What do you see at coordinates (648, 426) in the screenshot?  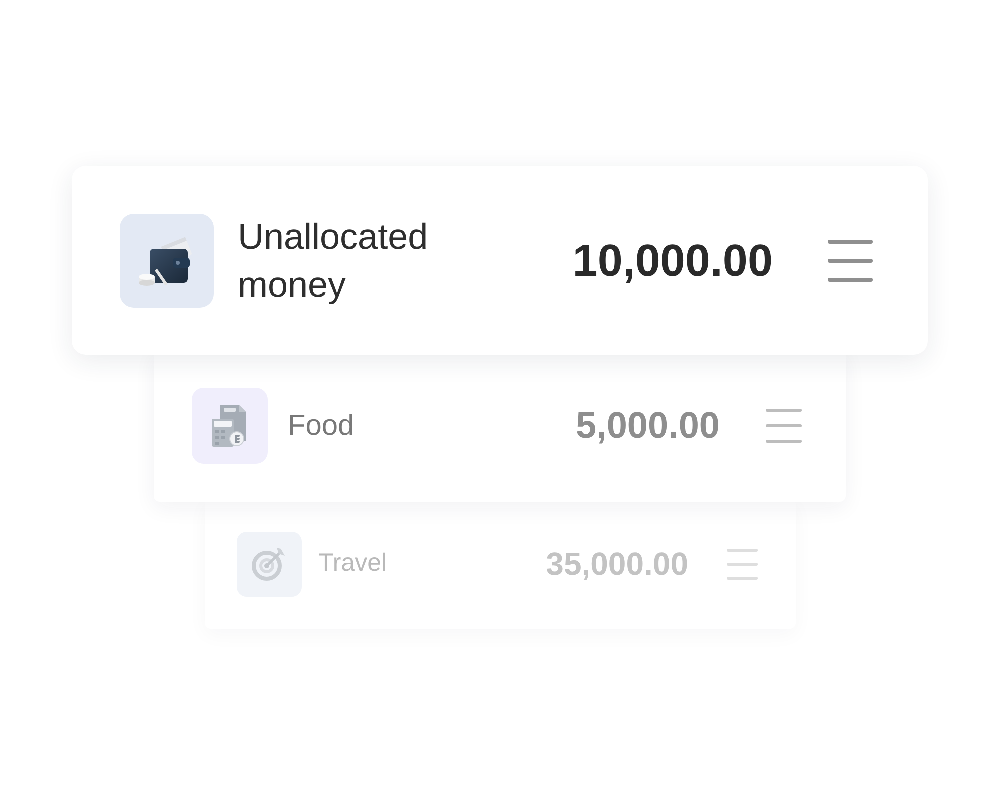 I see `amount: 5,000.00` at bounding box center [648, 426].